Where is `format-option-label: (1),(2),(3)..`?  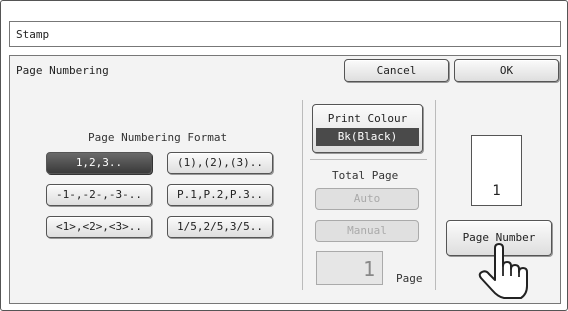 format-option-label: (1),(2),(3).. is located at coordinates (220, 162).